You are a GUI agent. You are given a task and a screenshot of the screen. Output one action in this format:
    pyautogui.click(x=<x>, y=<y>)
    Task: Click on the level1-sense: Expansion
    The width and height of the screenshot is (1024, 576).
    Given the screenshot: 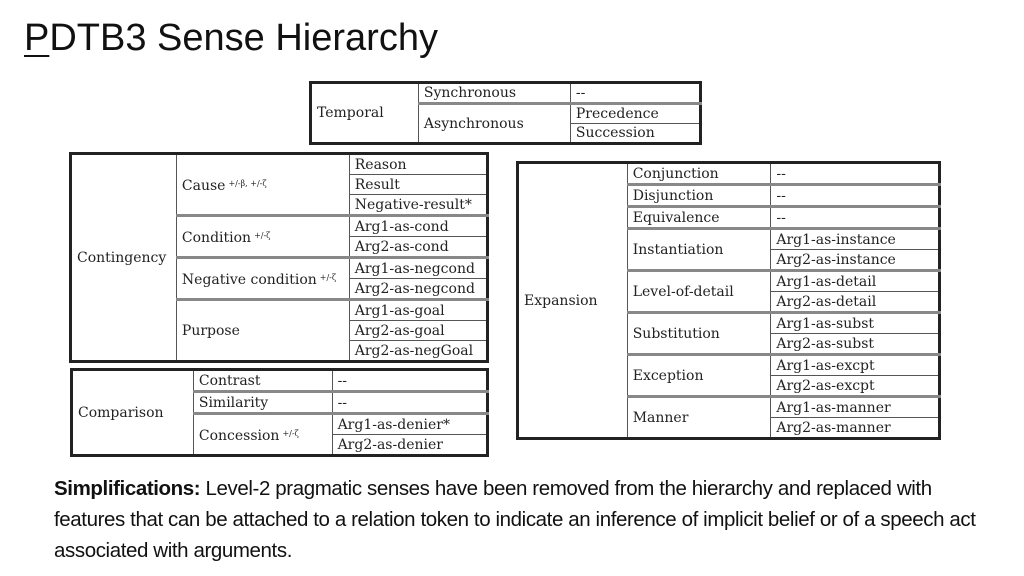 What is the action you would take?
    pyautogui.click(x=572, y=300)
    